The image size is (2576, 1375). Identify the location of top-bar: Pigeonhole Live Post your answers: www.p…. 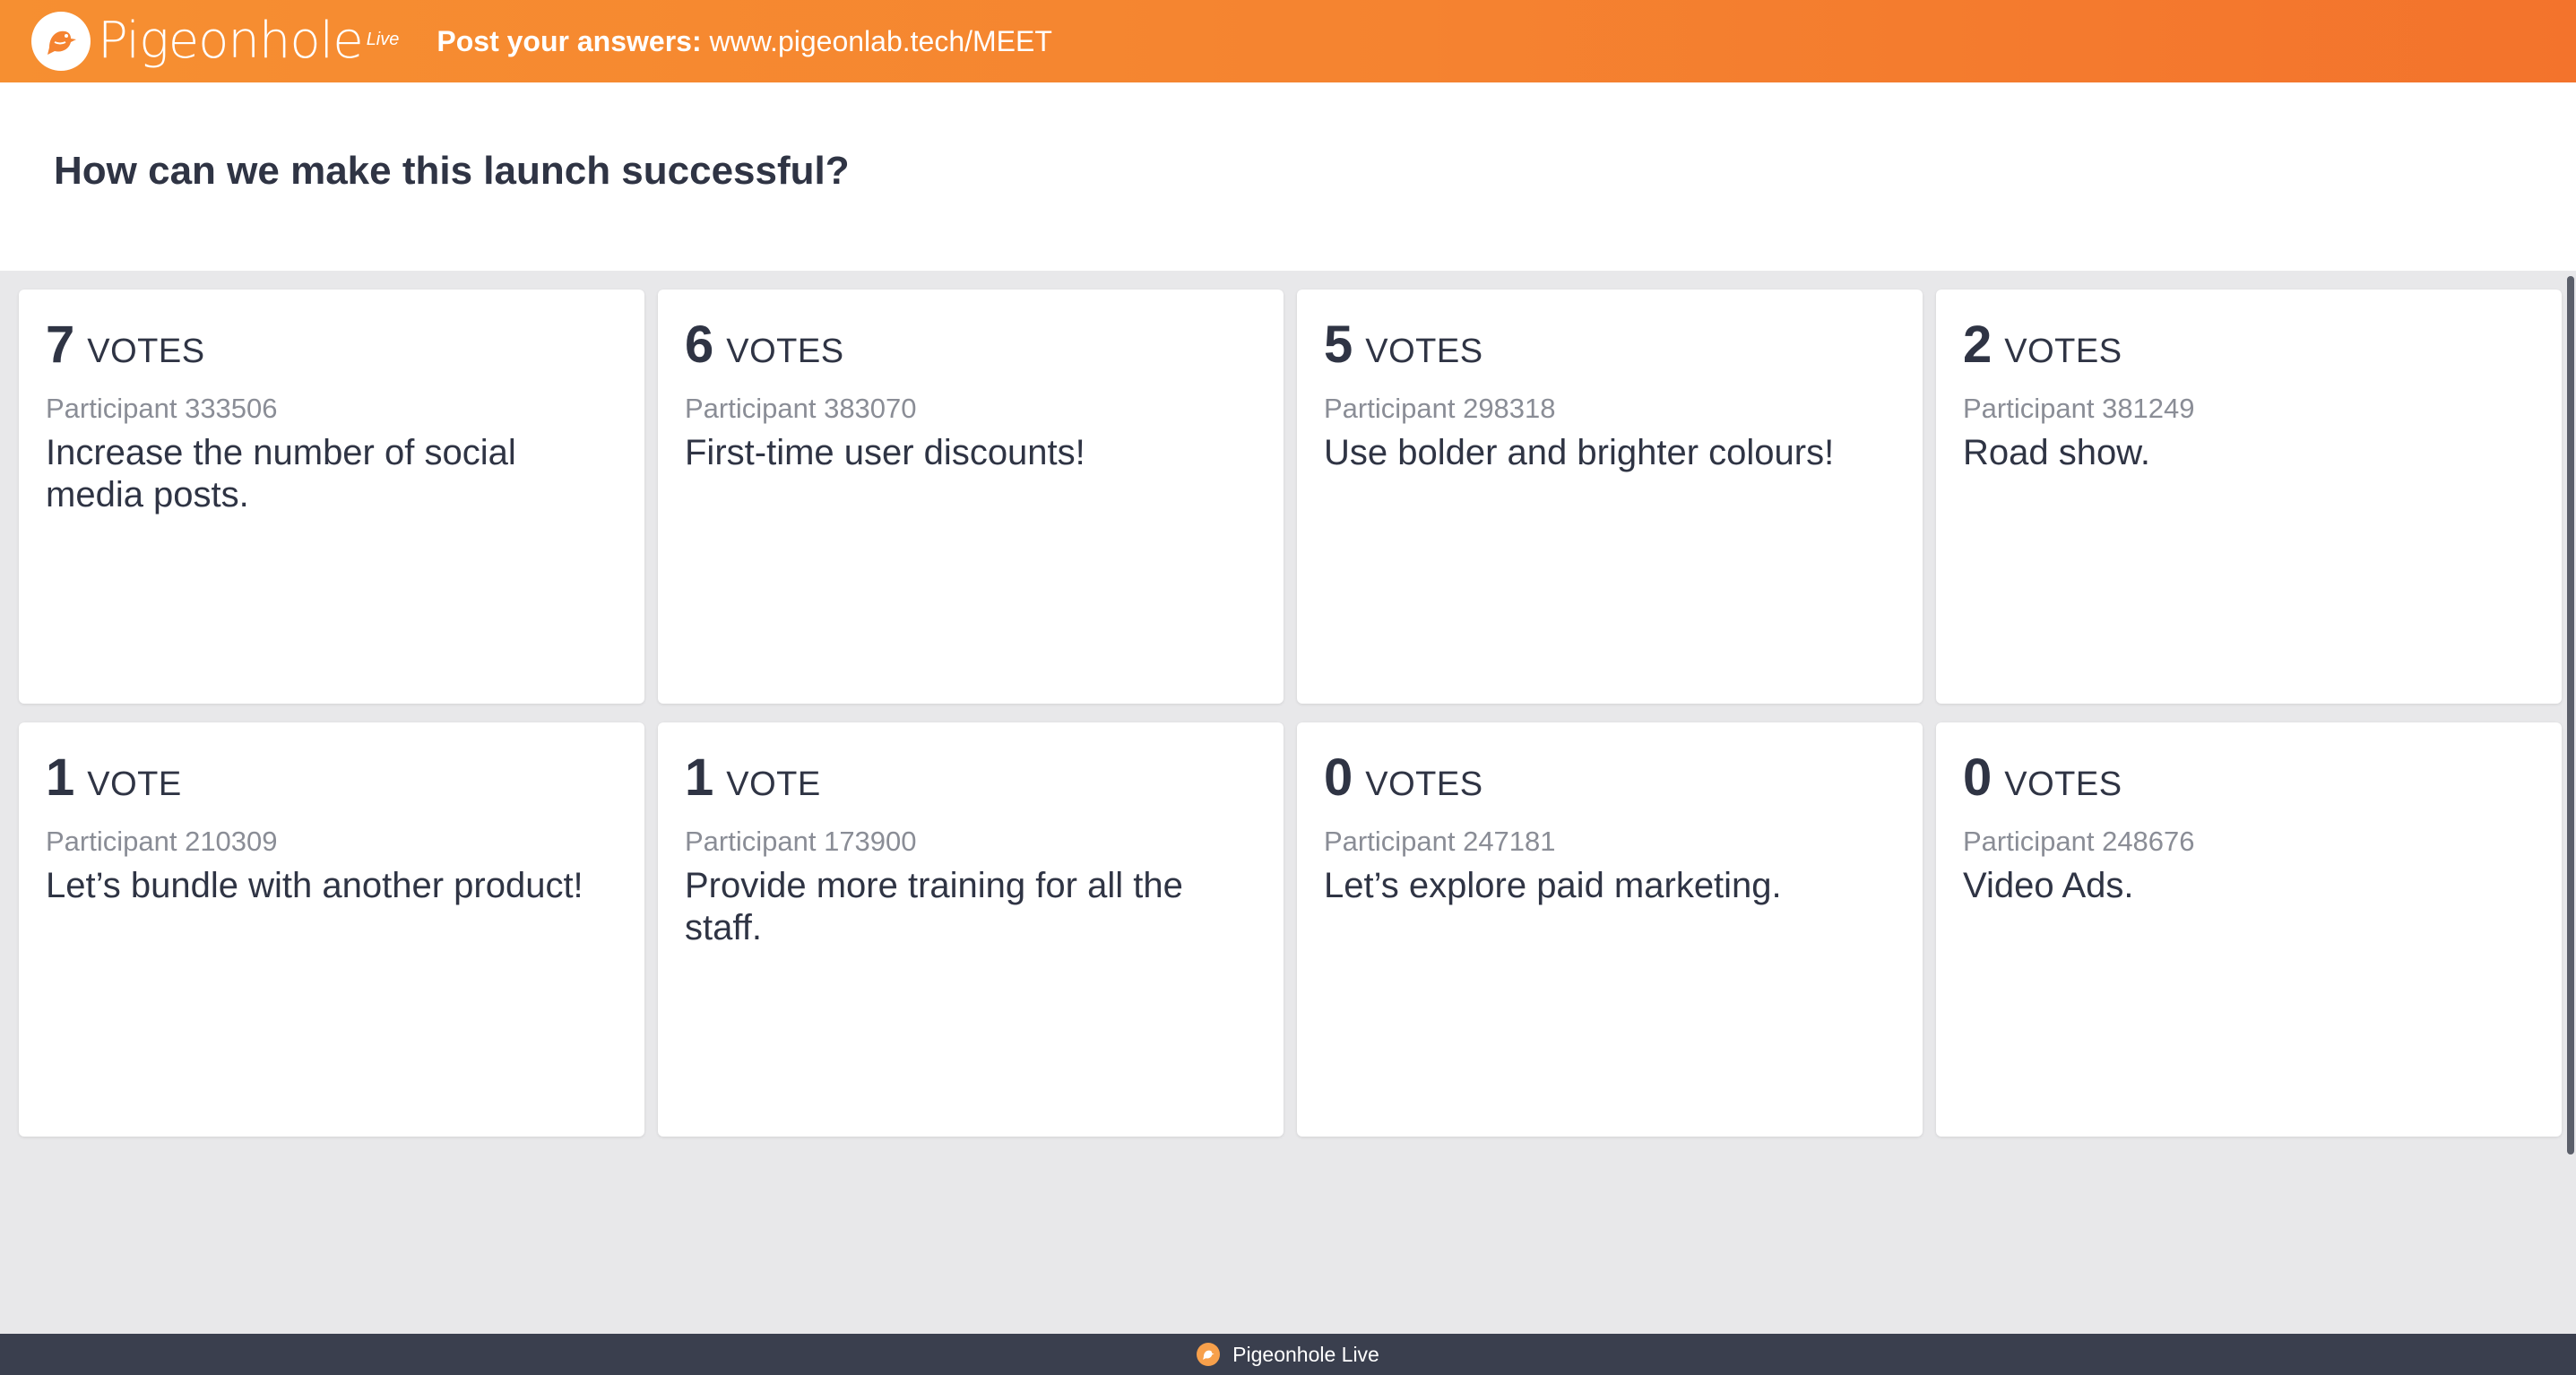
(1288, 41).